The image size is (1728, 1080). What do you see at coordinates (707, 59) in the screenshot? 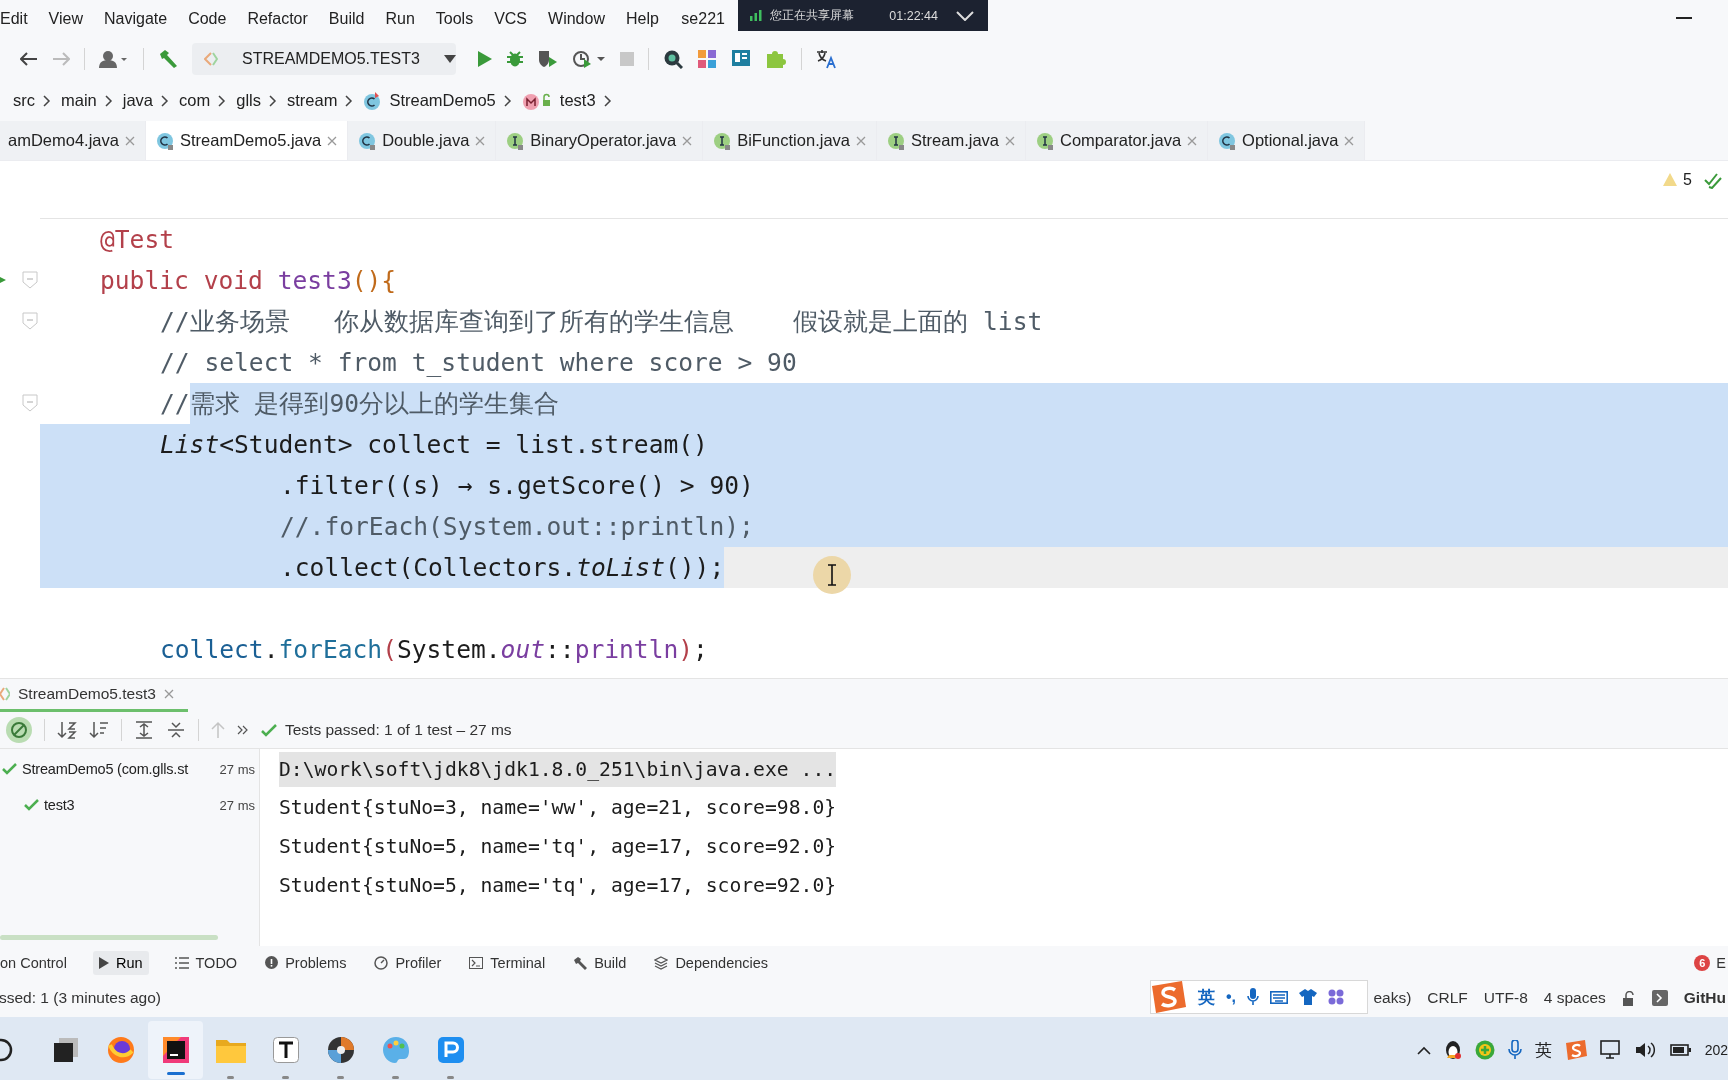
I see `grid-plugin-icon` at bounding box center [707, 59].